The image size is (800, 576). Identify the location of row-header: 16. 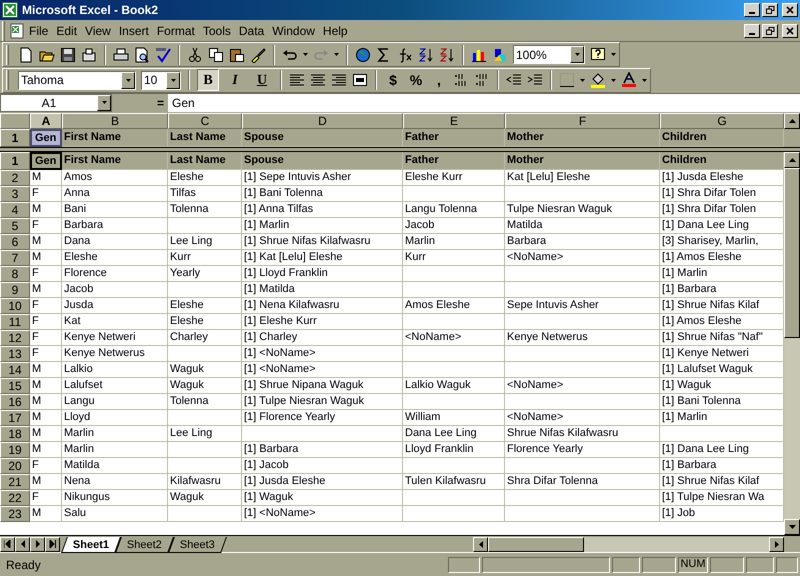
(15, 402).